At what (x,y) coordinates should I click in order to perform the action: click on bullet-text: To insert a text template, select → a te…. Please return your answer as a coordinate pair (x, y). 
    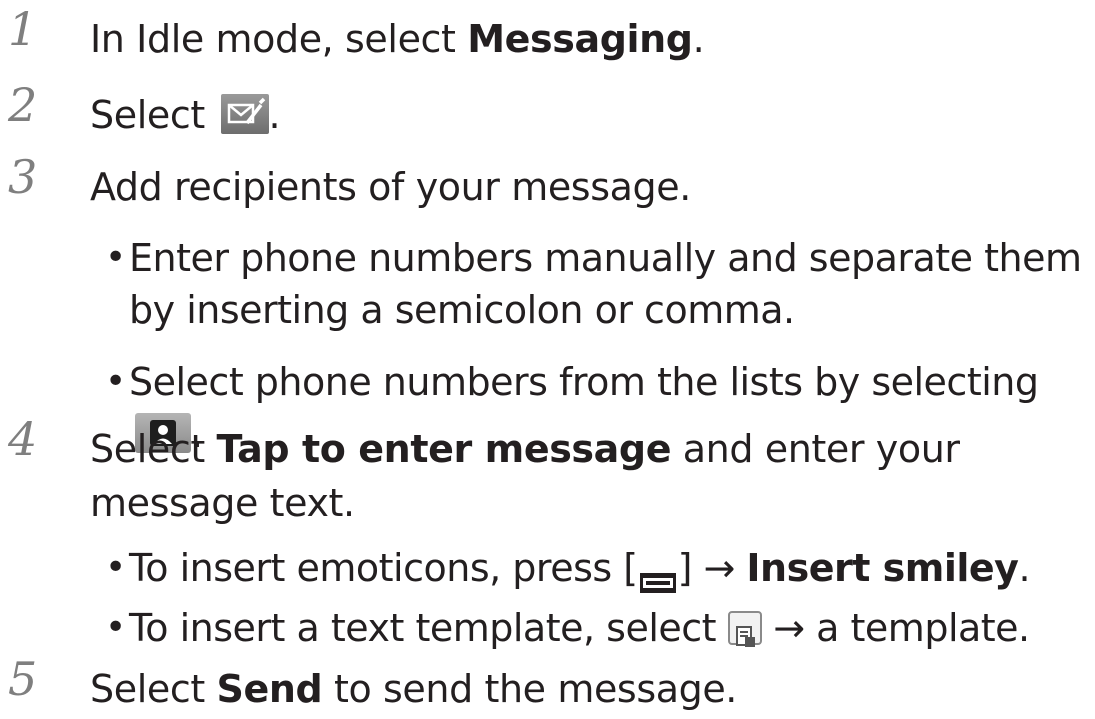
    Looking at the image, I should click on (579, 628).